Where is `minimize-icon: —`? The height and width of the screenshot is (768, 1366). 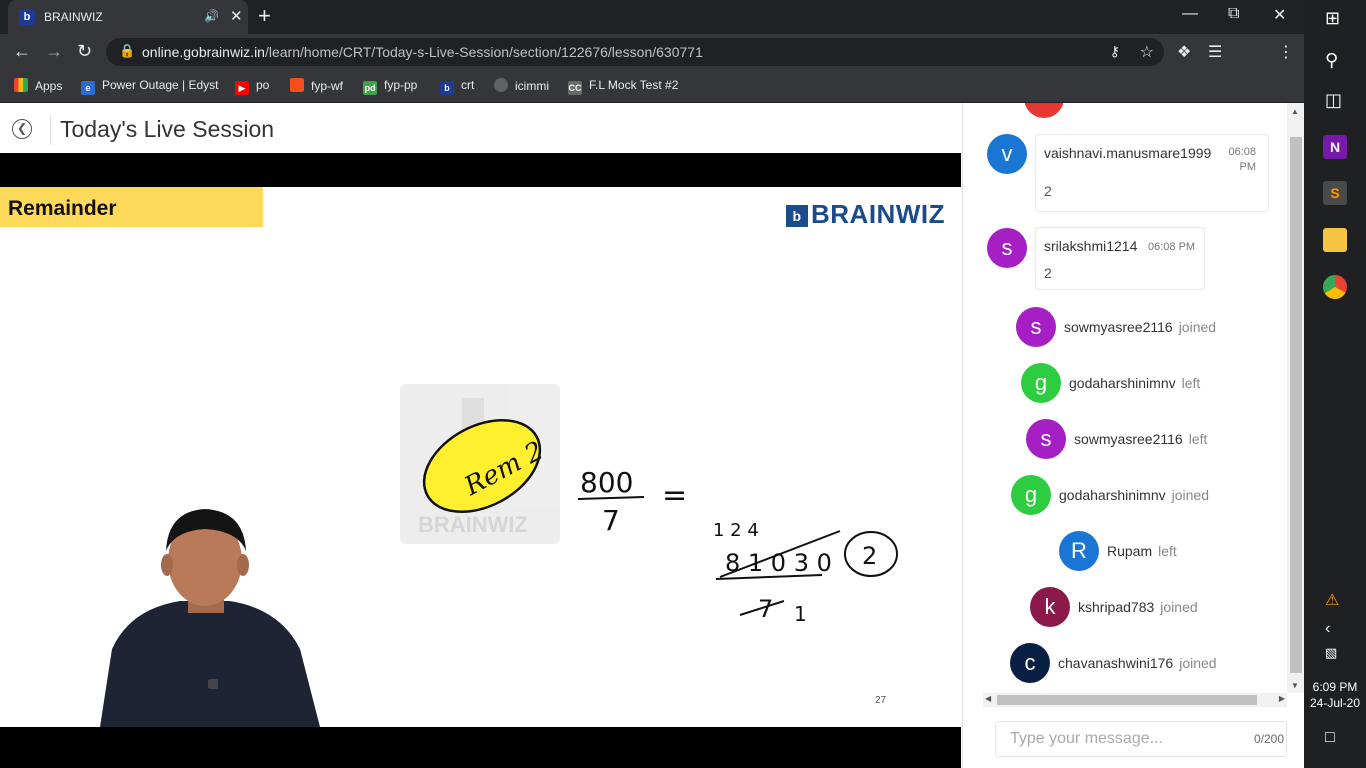 minimize-icon: — is located at coordinates (1190, 14).